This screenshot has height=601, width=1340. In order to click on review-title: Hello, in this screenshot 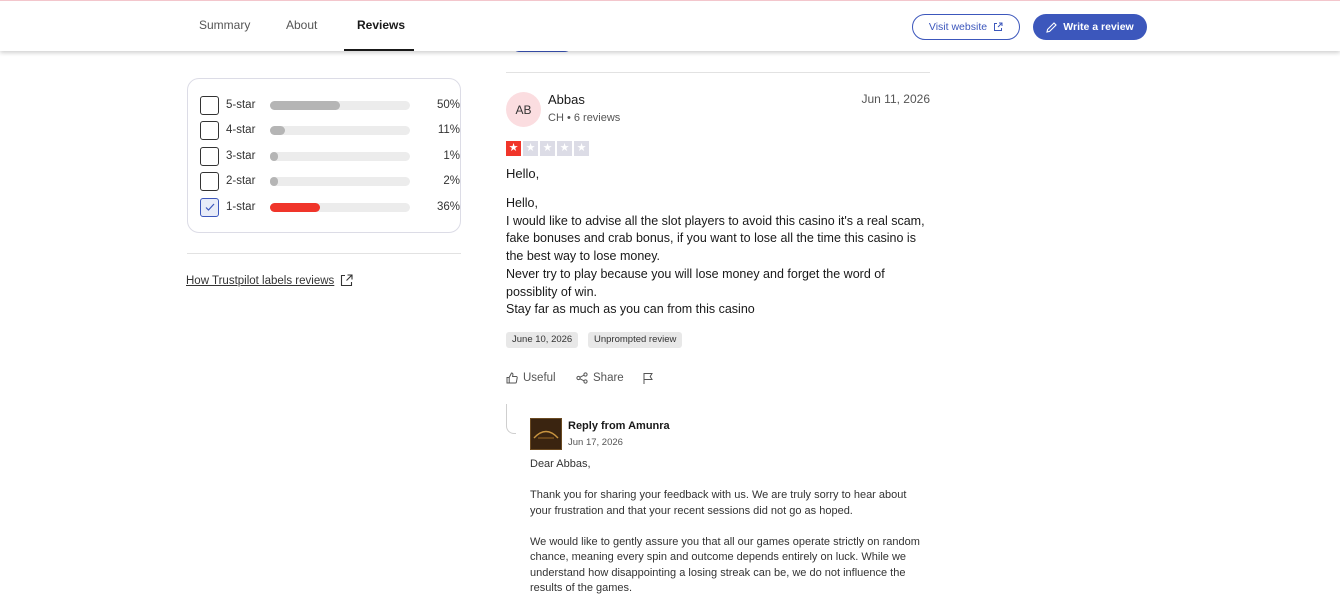, I will do `click(522, 173)`.